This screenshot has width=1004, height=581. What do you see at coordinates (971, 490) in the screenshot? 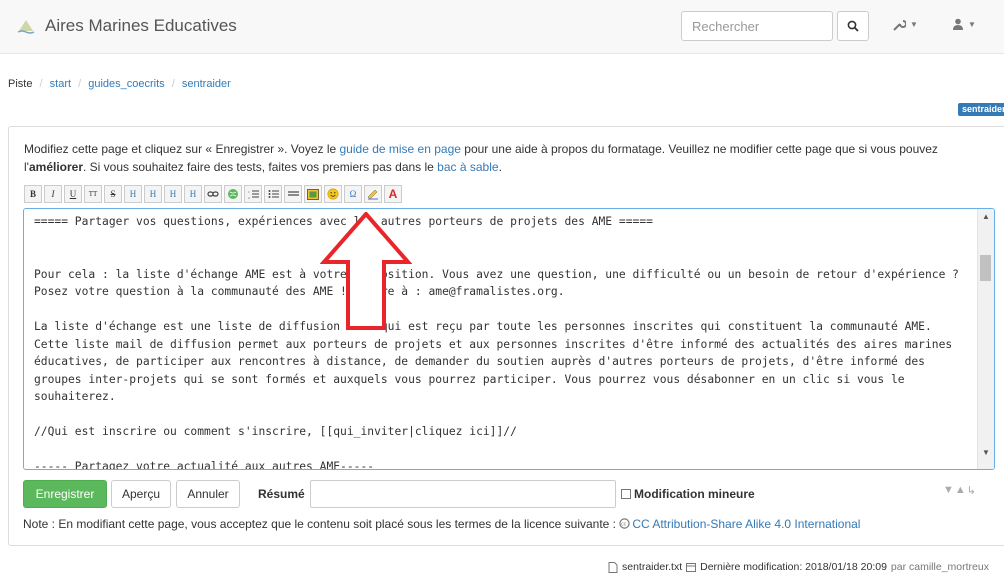
I see `arrow-corner-icon: ↳` at bounding box center [971, 490].